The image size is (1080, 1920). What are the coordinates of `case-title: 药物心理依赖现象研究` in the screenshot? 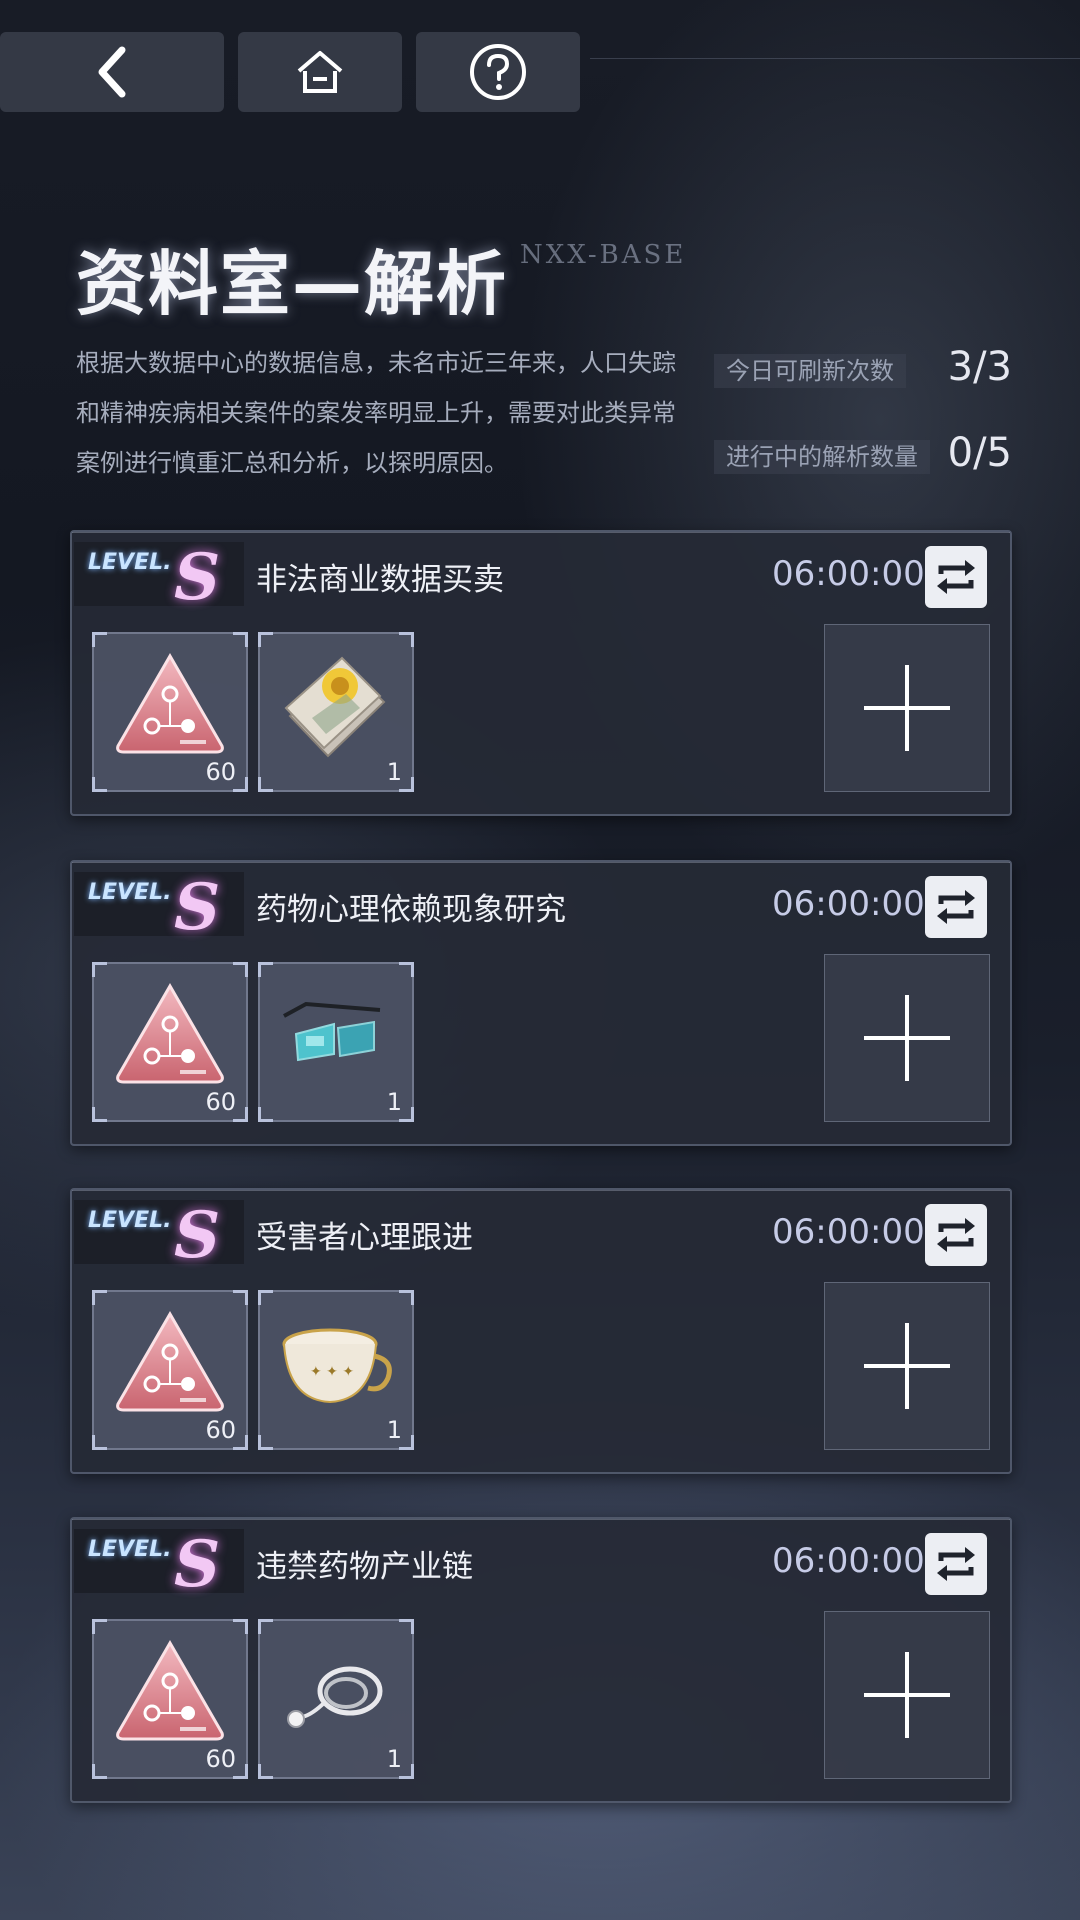 It's located at (411, 910).